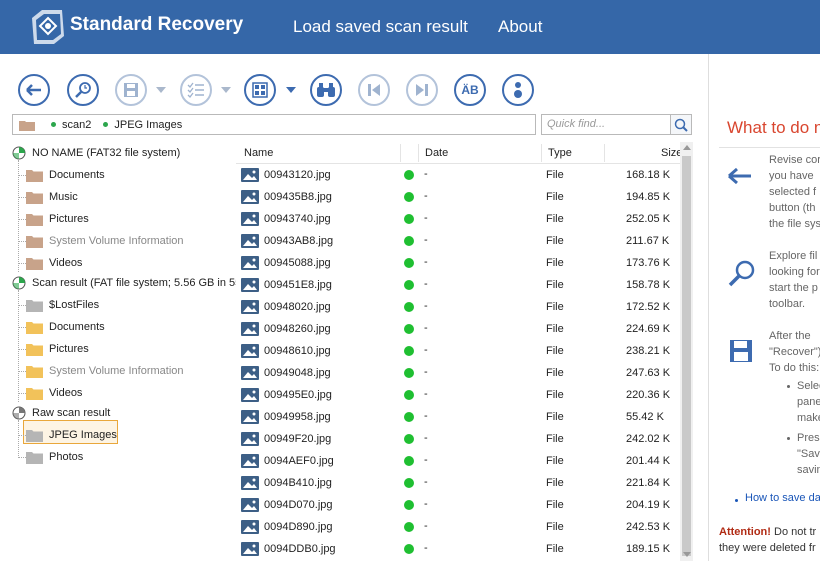 This screenshot has height=561, width=820. Describe the element at coordinates (681, 124) in the screenshot. I see `quick-find-button` at that location.